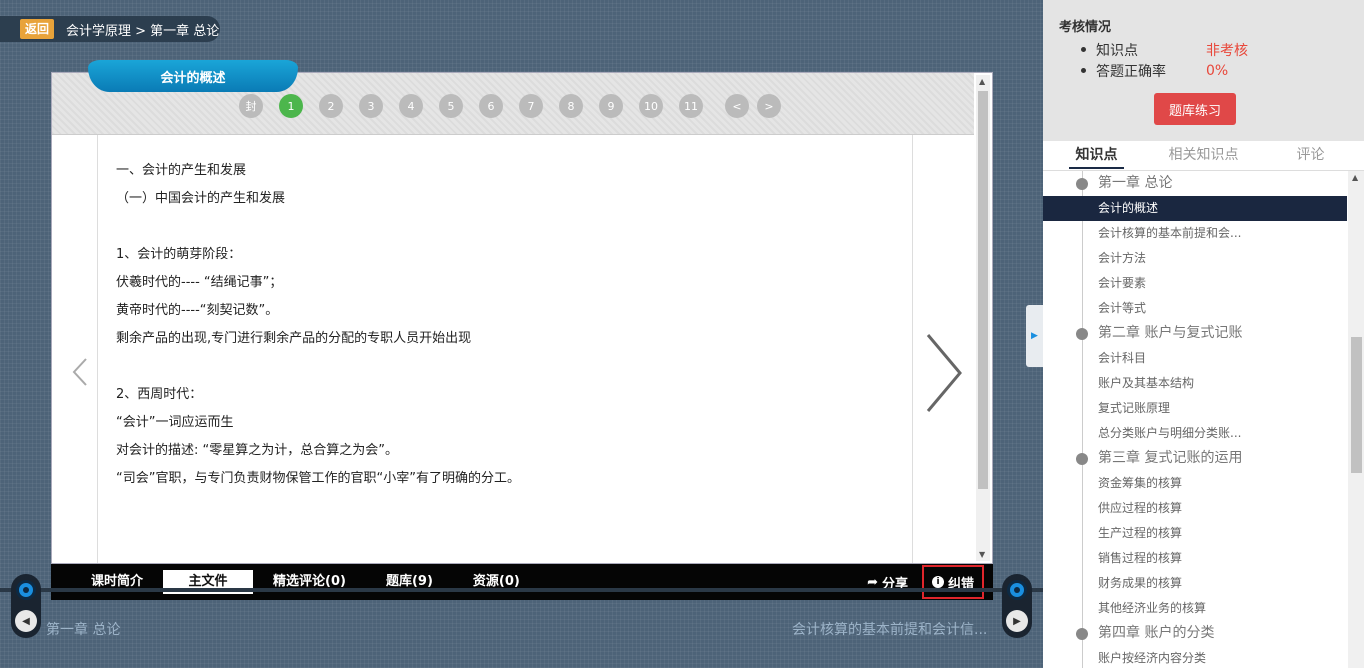 This screenshot has height=668, width=1364. I want to click on text-line: 伏羲时代的---- “结绳记事”；, so click(199, 282).